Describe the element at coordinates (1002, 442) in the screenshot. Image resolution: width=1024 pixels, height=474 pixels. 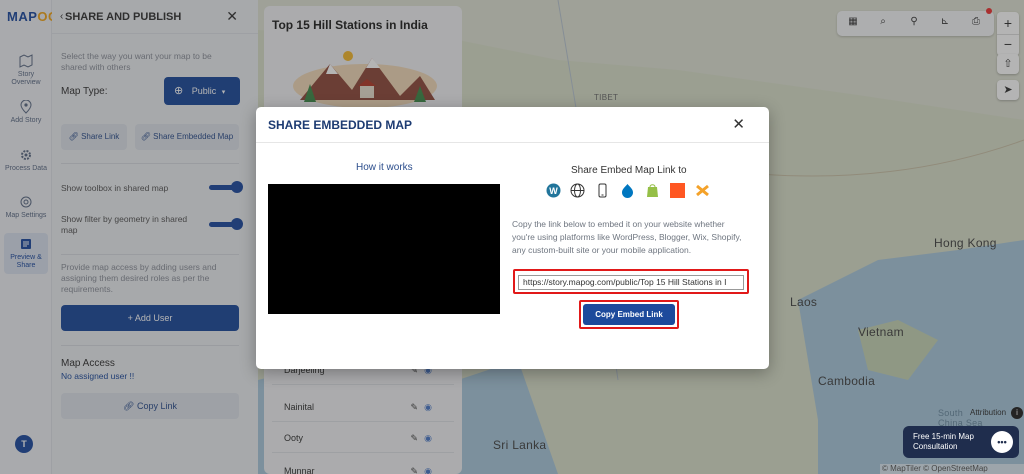
I see `chat-icon: •••` at that location.